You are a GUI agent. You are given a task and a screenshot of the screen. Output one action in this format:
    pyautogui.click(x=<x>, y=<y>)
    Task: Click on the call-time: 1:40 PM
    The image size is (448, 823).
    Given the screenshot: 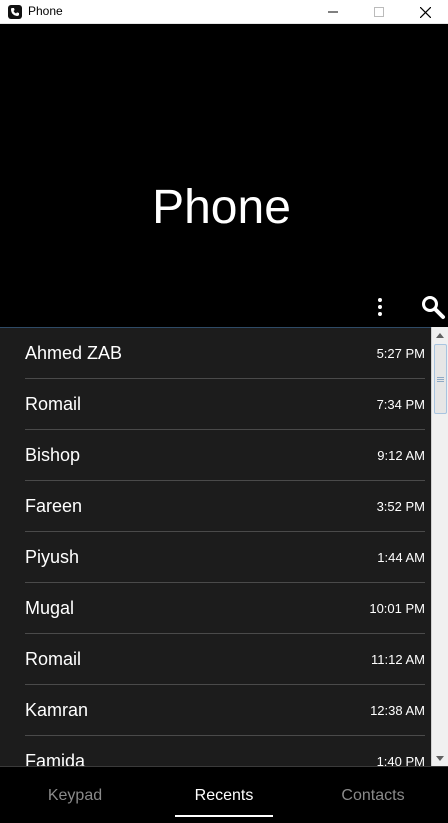 What is the action you would take?
    pyautogui.click(x=400, y=760)
    